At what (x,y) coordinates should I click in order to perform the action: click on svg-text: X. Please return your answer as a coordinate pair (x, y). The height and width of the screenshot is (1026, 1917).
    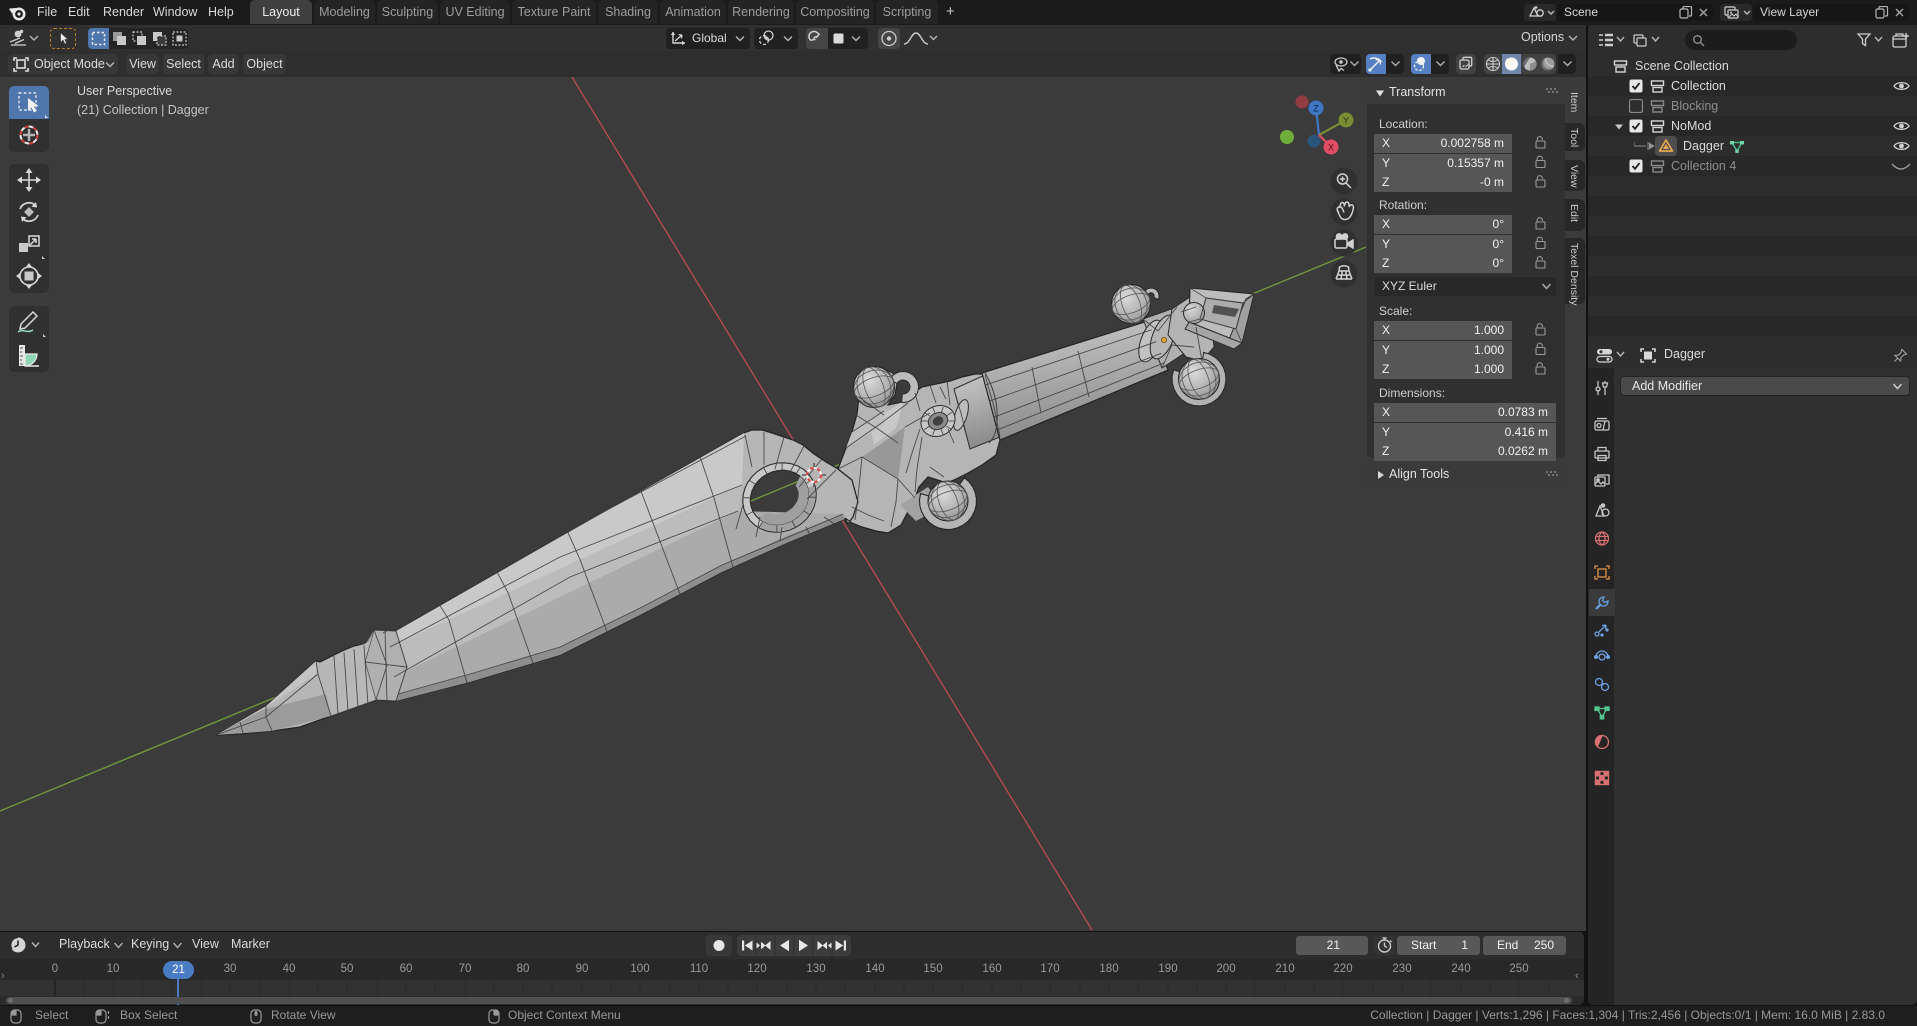
    Looking at the image, I should click on (1331, 148).